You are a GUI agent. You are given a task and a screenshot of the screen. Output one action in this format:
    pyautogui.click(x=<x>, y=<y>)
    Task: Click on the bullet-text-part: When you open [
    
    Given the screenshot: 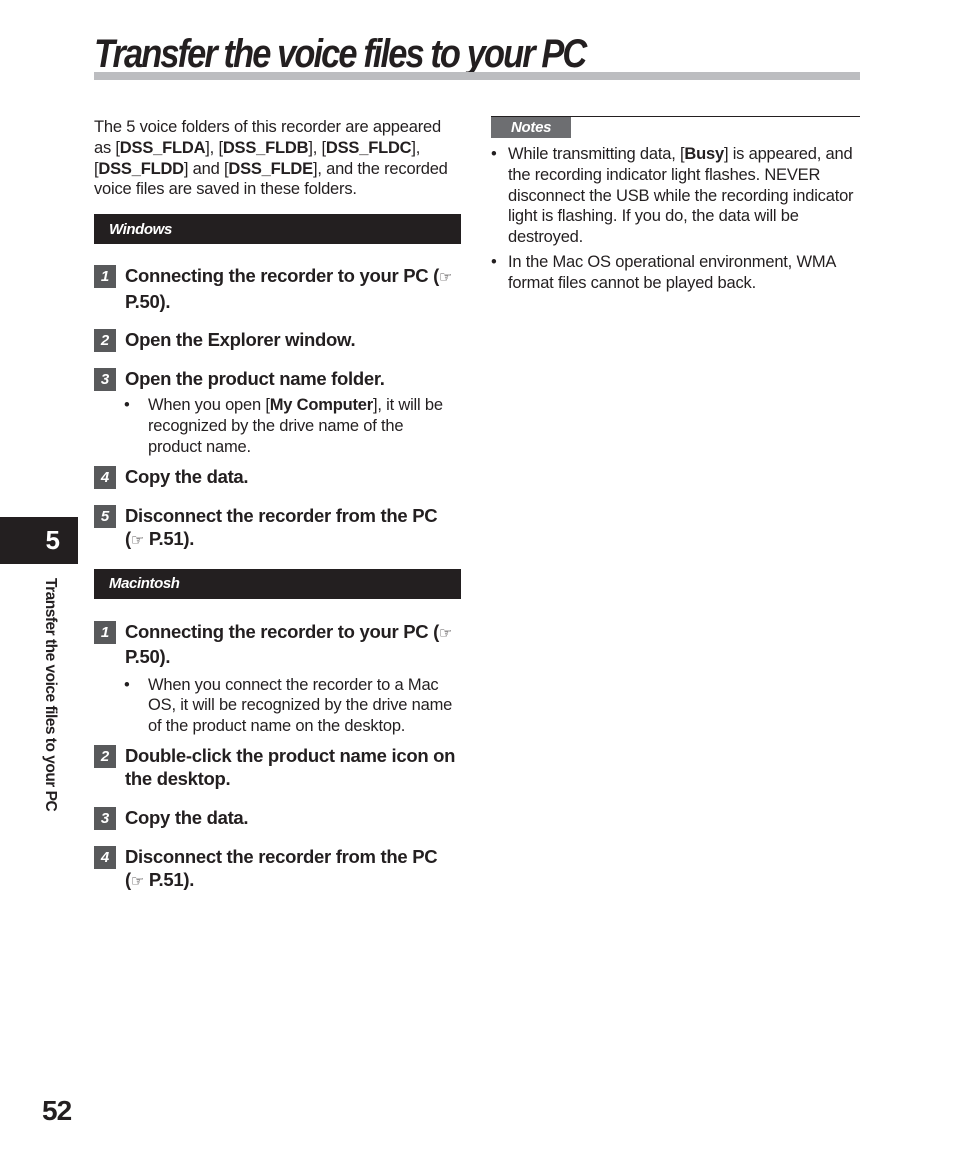 What is the action you would take?
    pyautogui.click(x=209, y=405)
    